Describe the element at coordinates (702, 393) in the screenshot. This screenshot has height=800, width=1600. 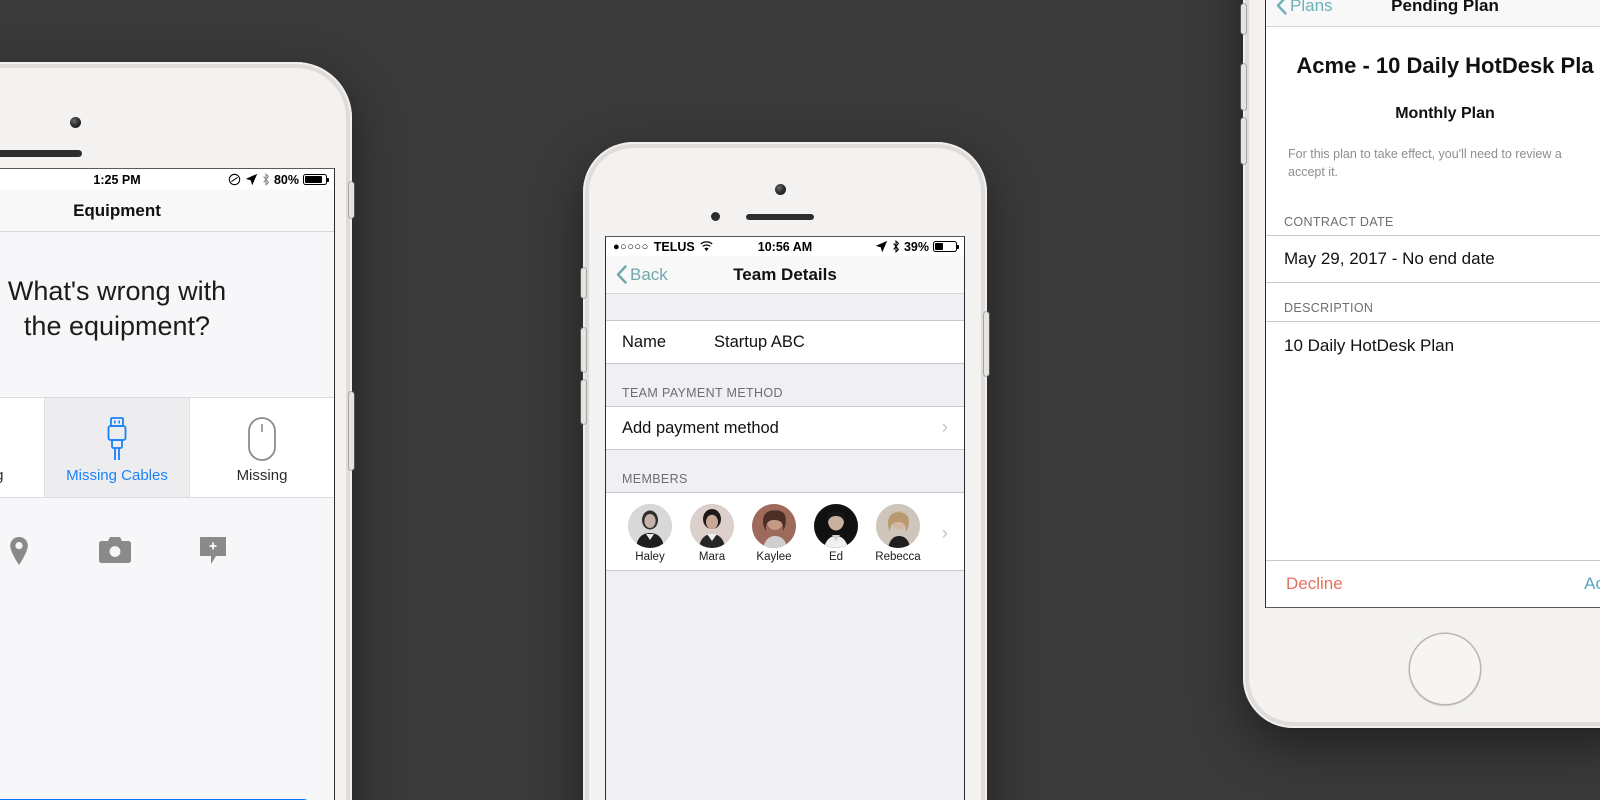
I see `section-header-payment: TEAM PAYMENT METHOD` at that location.